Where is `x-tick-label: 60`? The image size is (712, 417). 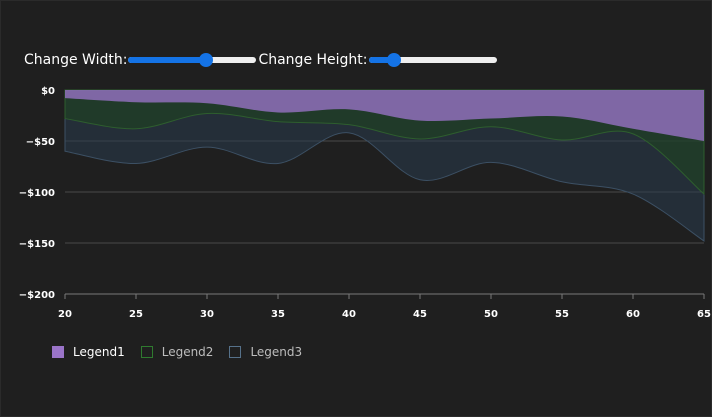
x-tick-label: 60 is located at coordinates (633, 314).